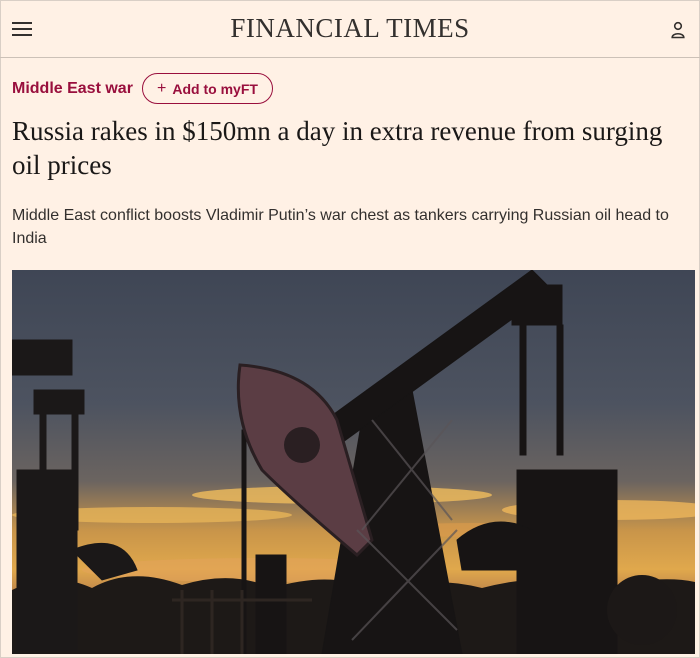 This screenshot has width=700, height=658. Describe the element at coordinates (162, 88) in the screenshot. I see `plus-icon: +` at that location.